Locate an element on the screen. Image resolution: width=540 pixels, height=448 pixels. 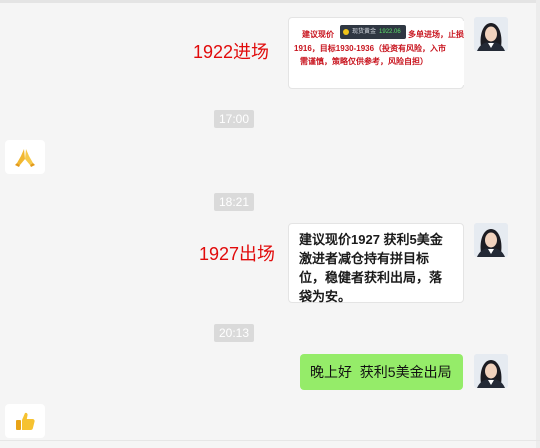
image-text-line1-left: 建议现价 is located at coordinates (318, 34).